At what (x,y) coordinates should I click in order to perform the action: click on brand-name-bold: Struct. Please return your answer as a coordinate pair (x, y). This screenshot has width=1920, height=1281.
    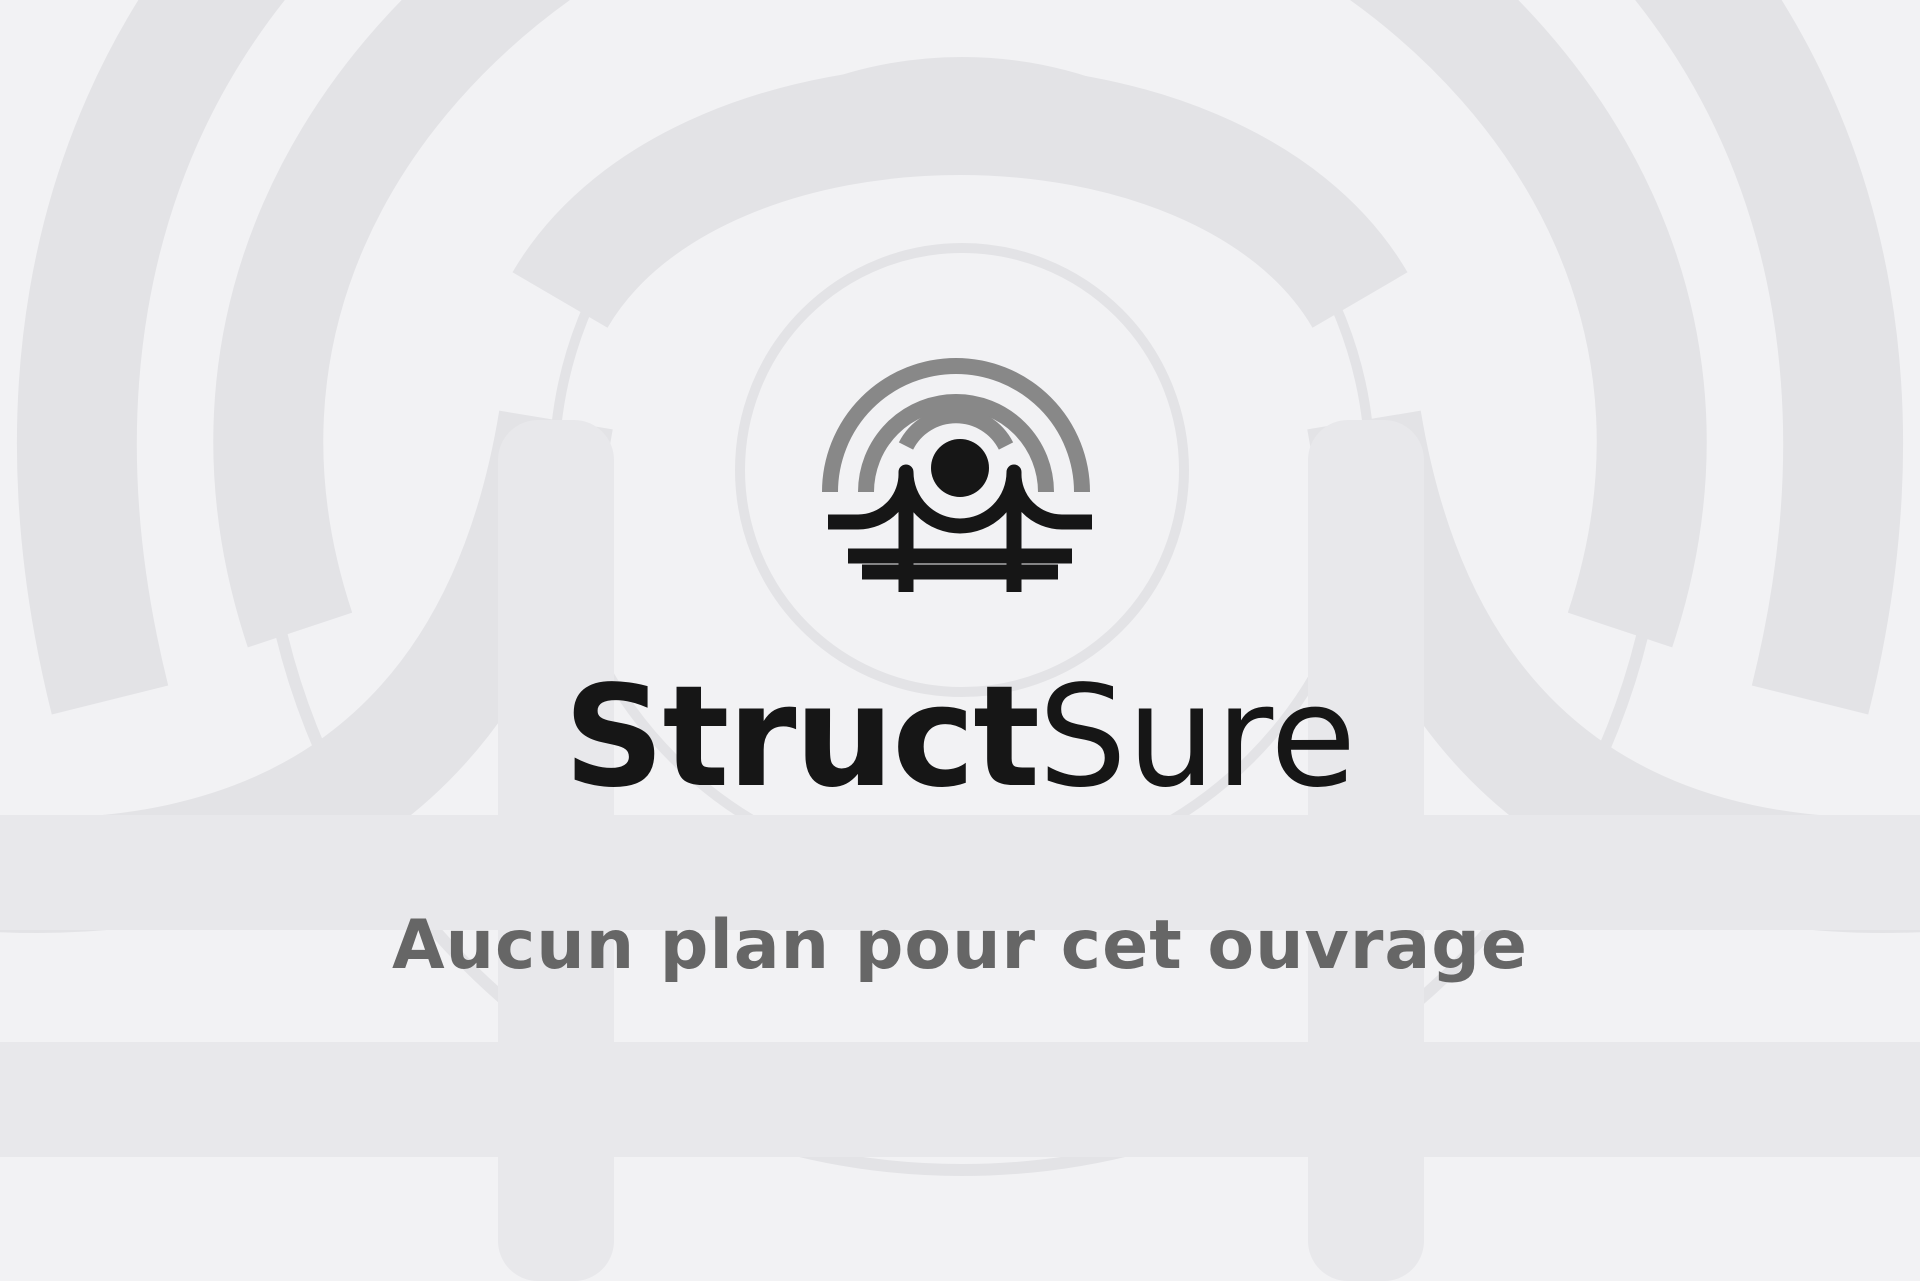
    Looking at the image, I should click on (801, 737).